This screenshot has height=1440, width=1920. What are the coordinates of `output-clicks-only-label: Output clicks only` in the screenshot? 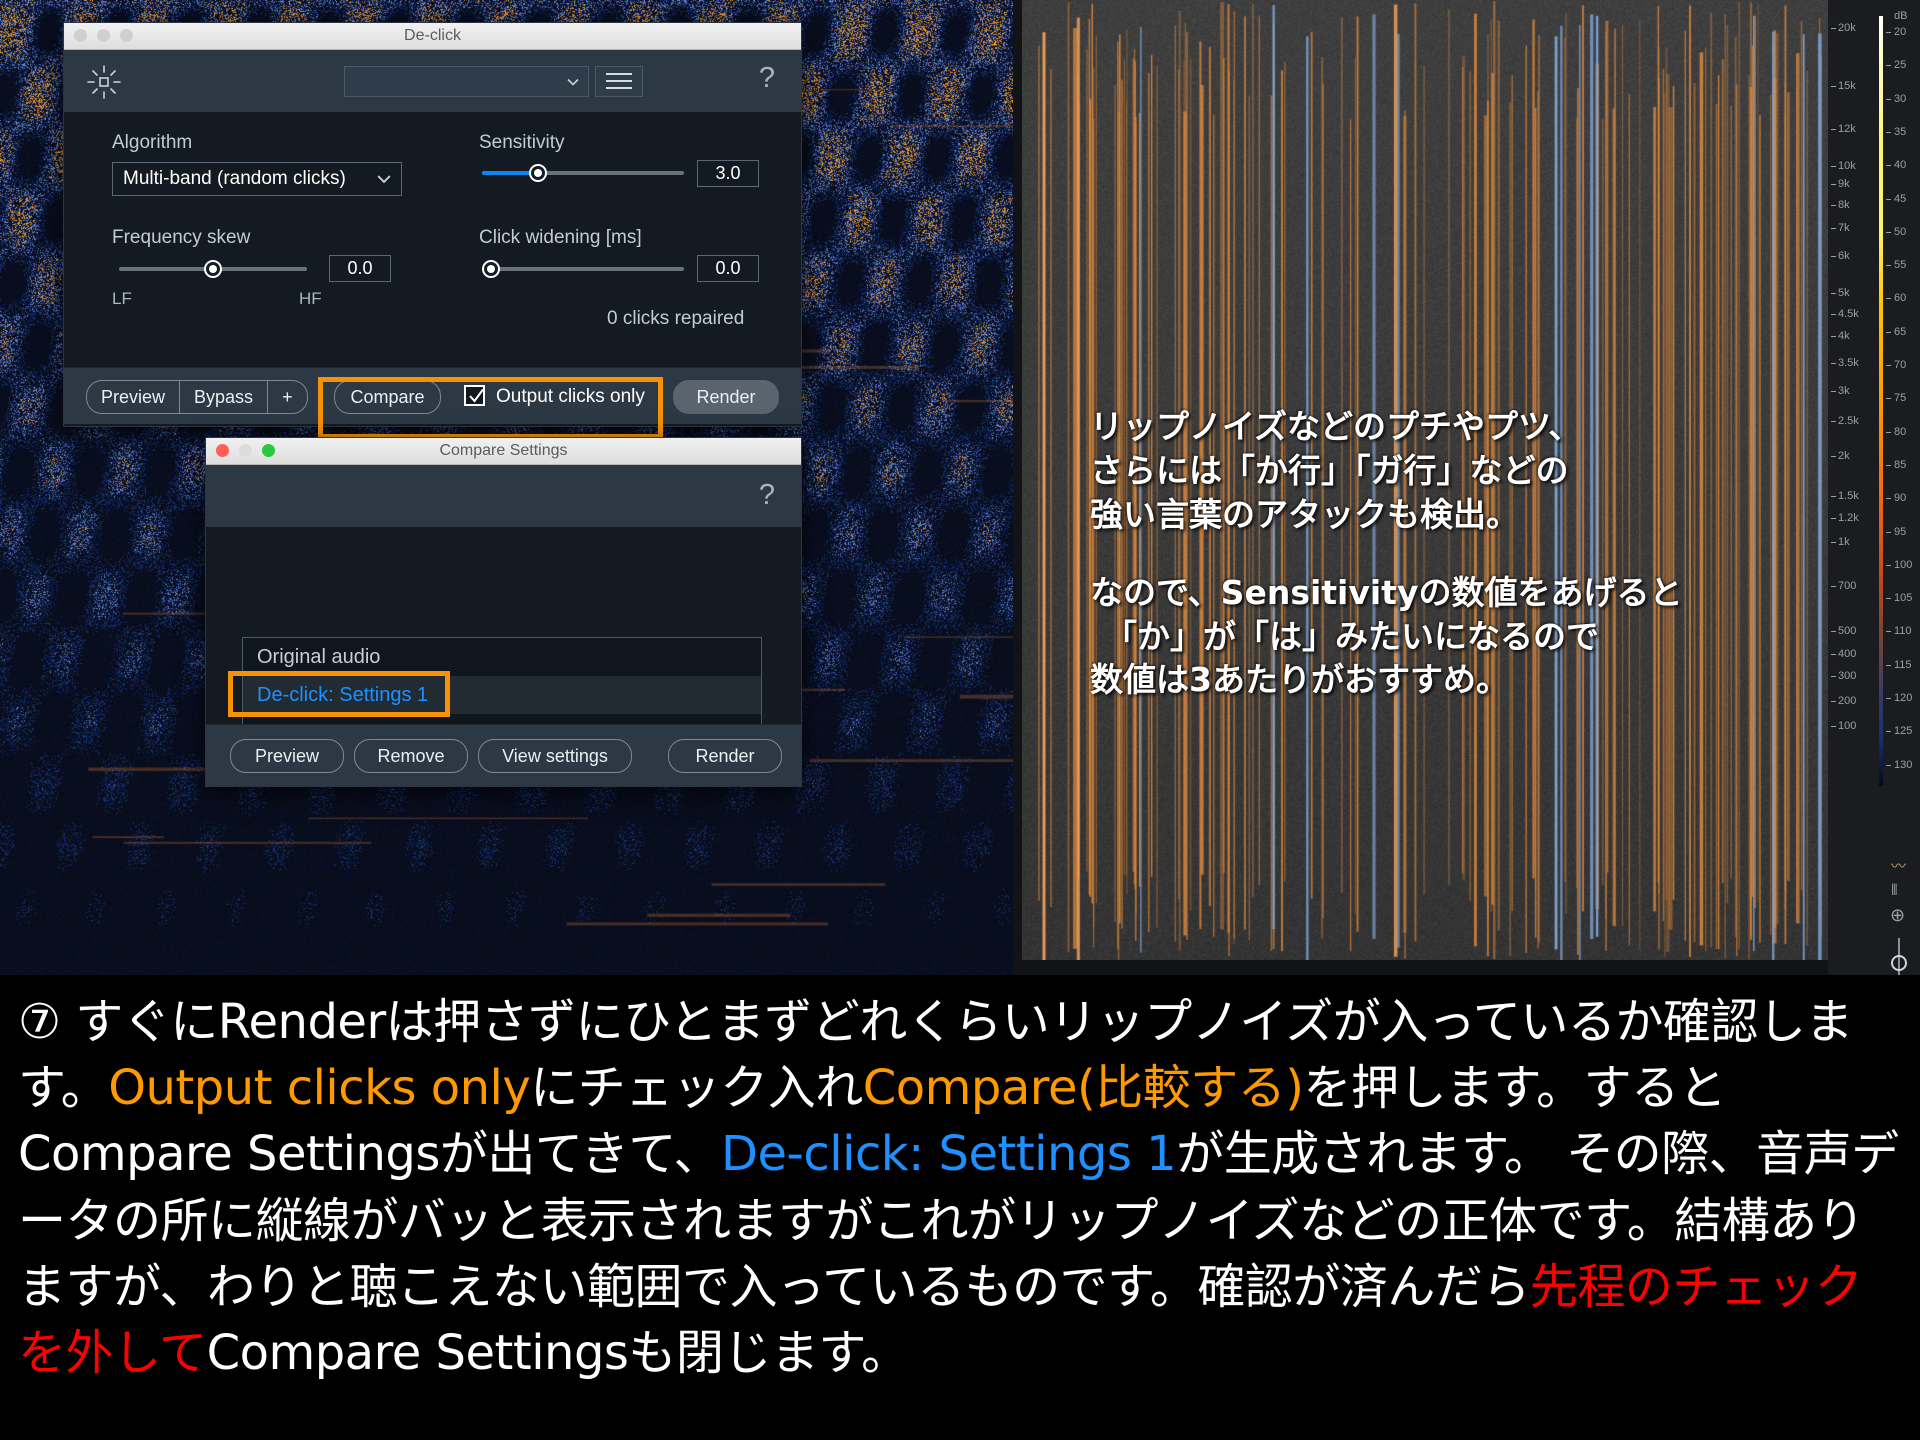 It's located at (570, 397).